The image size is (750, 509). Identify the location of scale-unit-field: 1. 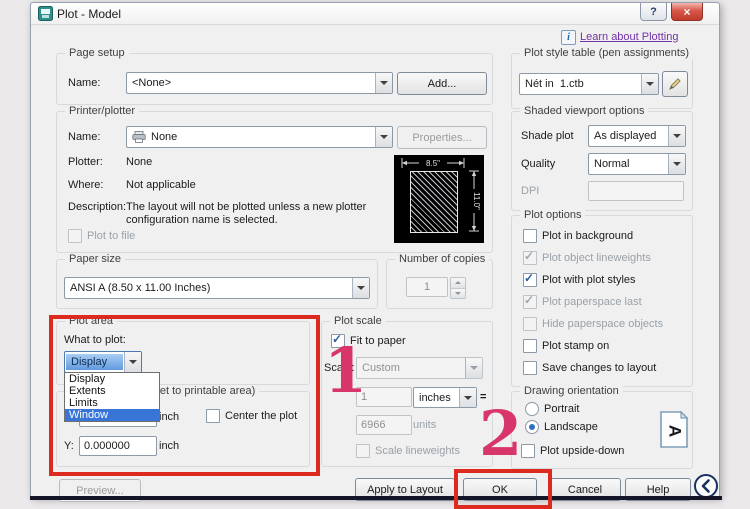
(384, 397).